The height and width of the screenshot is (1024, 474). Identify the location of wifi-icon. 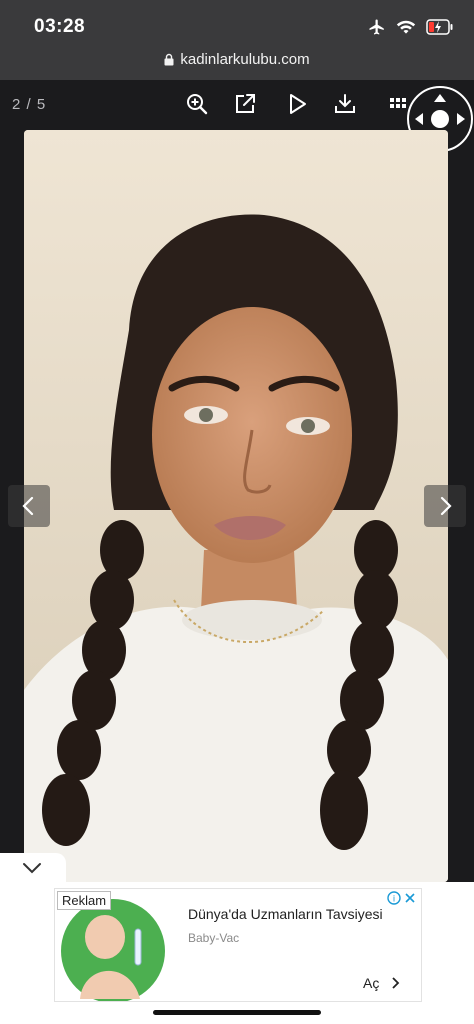
(406, 27).